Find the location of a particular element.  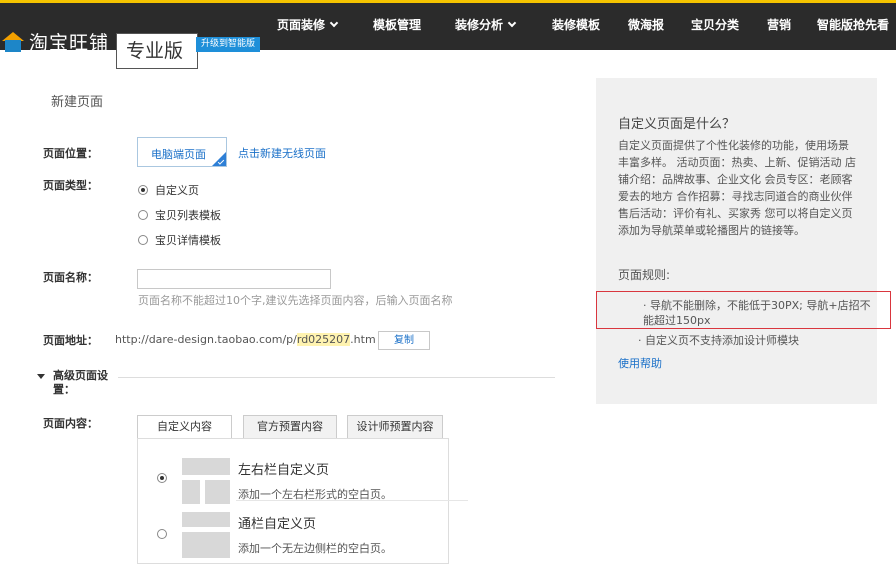

nav-label: 模板管理 is located at coordinates (397, 25).